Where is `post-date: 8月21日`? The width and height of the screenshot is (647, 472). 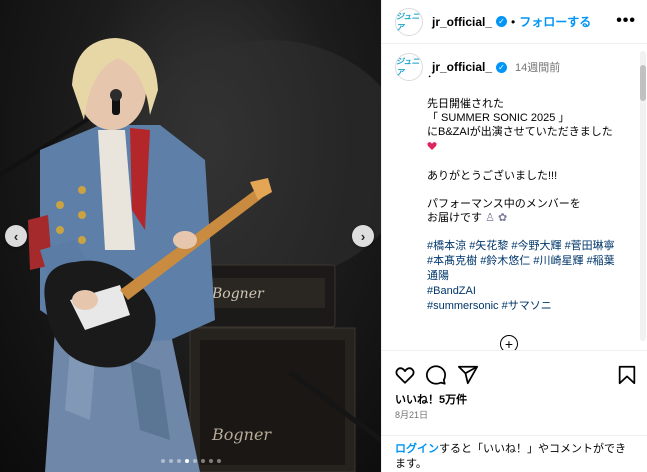 post-date: 8月21日 is located at coordinates (411, 414).